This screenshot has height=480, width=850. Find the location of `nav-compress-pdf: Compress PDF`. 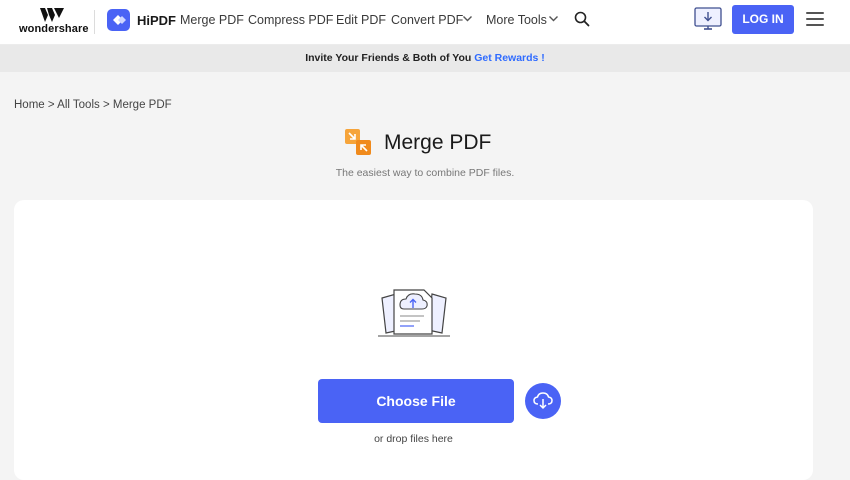

nav-compress-pdf: Compress PDF is located at coordinates (290, 20).